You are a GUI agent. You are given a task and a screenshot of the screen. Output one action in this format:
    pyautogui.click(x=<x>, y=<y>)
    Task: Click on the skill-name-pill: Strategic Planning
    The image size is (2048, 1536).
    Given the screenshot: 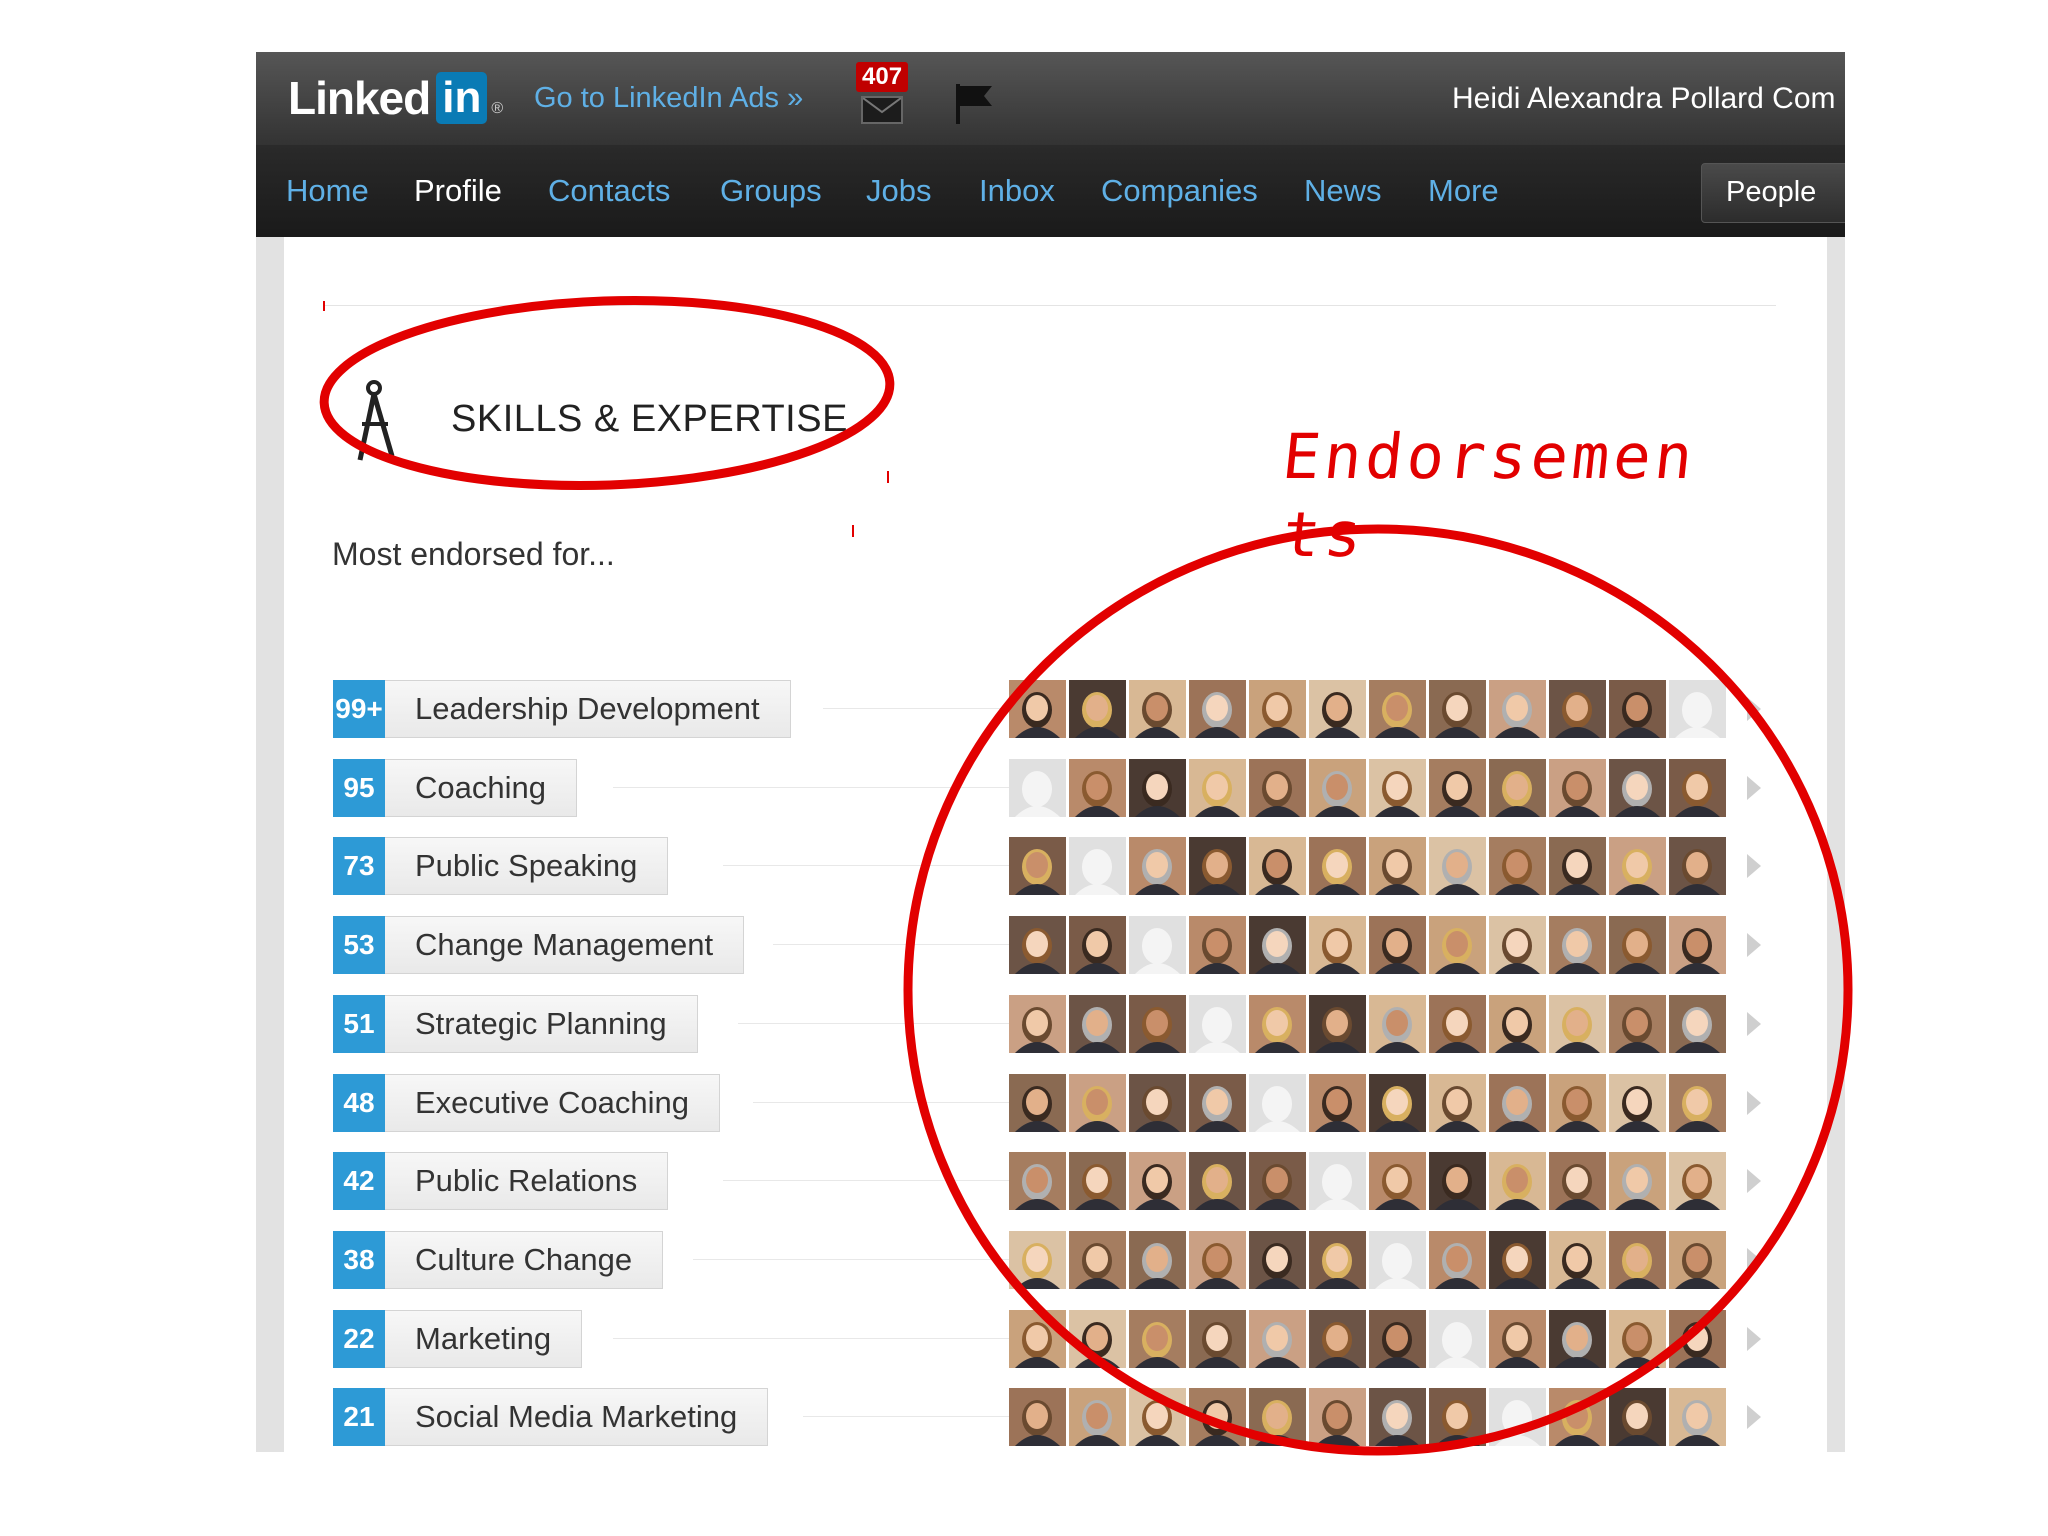 What is the action you would take?
    pyautogui.click(x=541, y=1024)
    